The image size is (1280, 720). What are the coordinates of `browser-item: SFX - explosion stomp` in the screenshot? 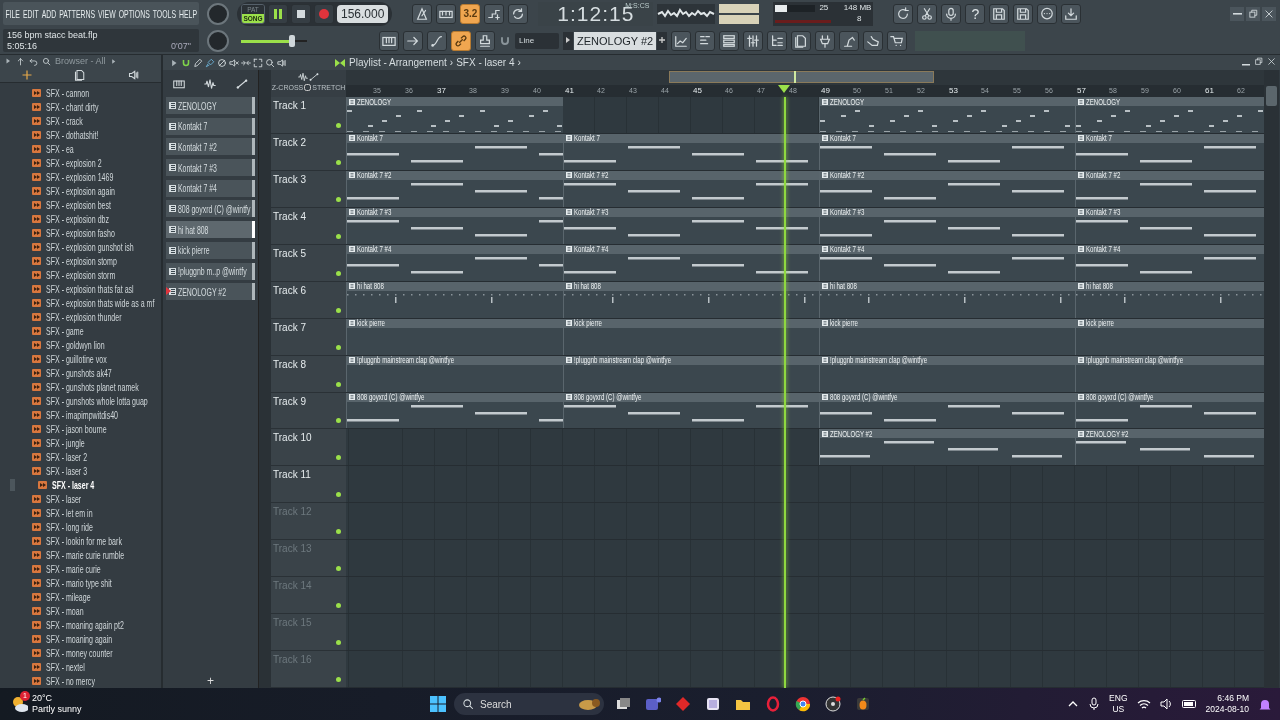 It's located at (80, 261).